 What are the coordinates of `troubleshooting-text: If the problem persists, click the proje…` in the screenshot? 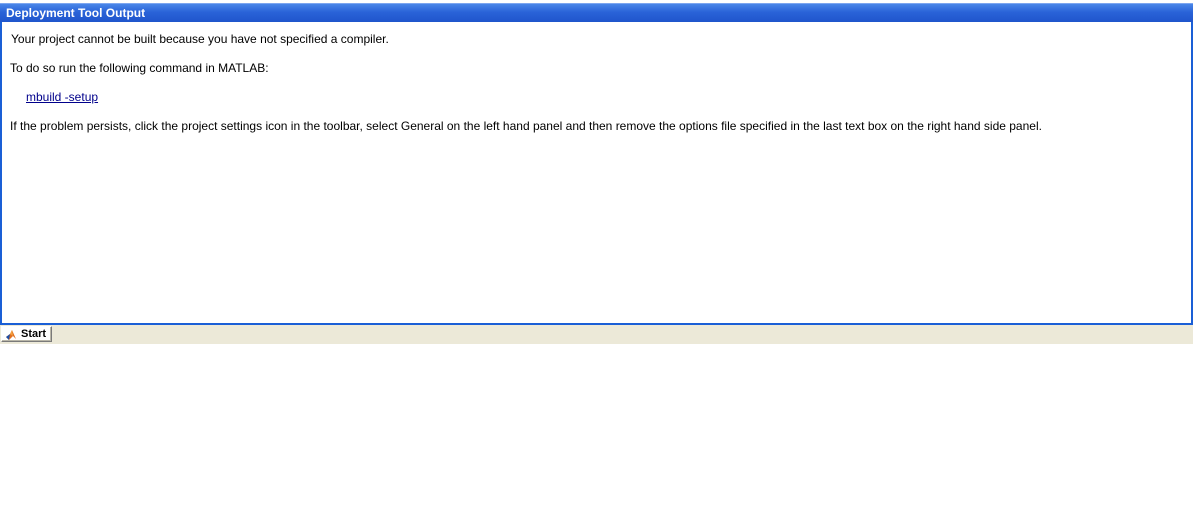 It's located at (526, 126).